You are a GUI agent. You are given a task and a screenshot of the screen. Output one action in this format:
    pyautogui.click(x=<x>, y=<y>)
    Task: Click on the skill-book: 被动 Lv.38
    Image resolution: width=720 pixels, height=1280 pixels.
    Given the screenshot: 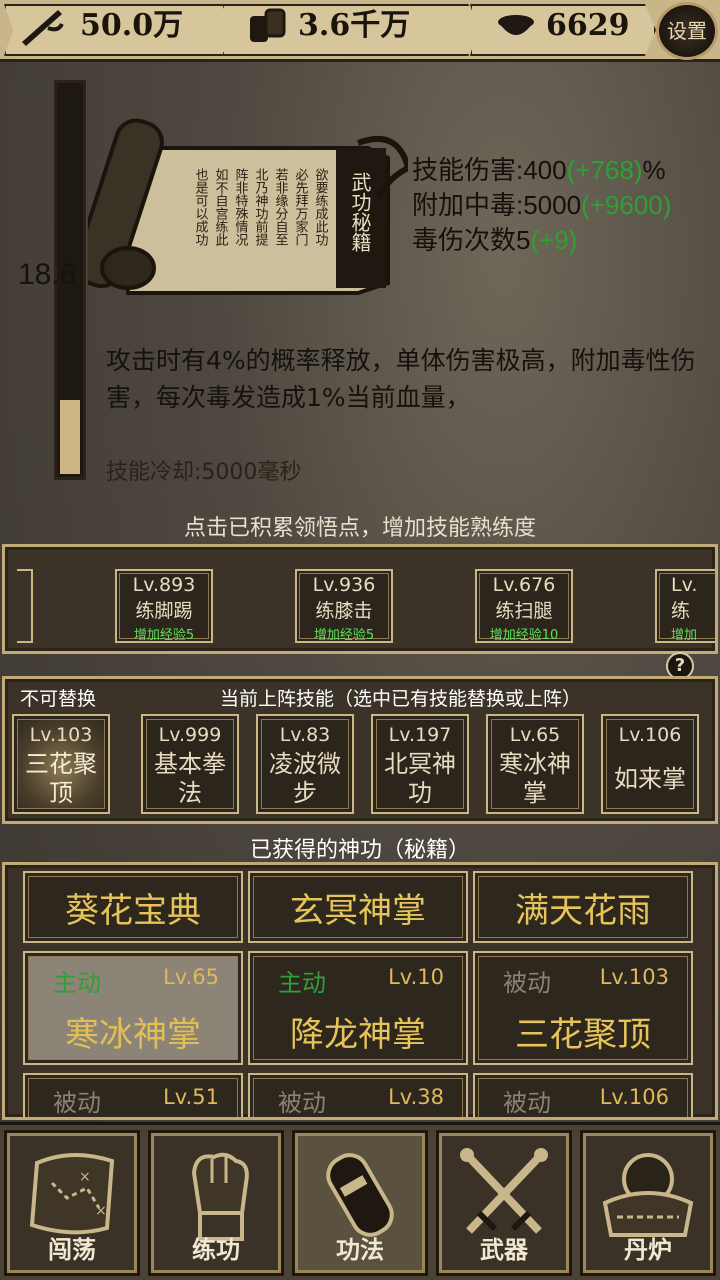 What is the action you would take?
    pyautogui.click(x=358, y=1095)
    